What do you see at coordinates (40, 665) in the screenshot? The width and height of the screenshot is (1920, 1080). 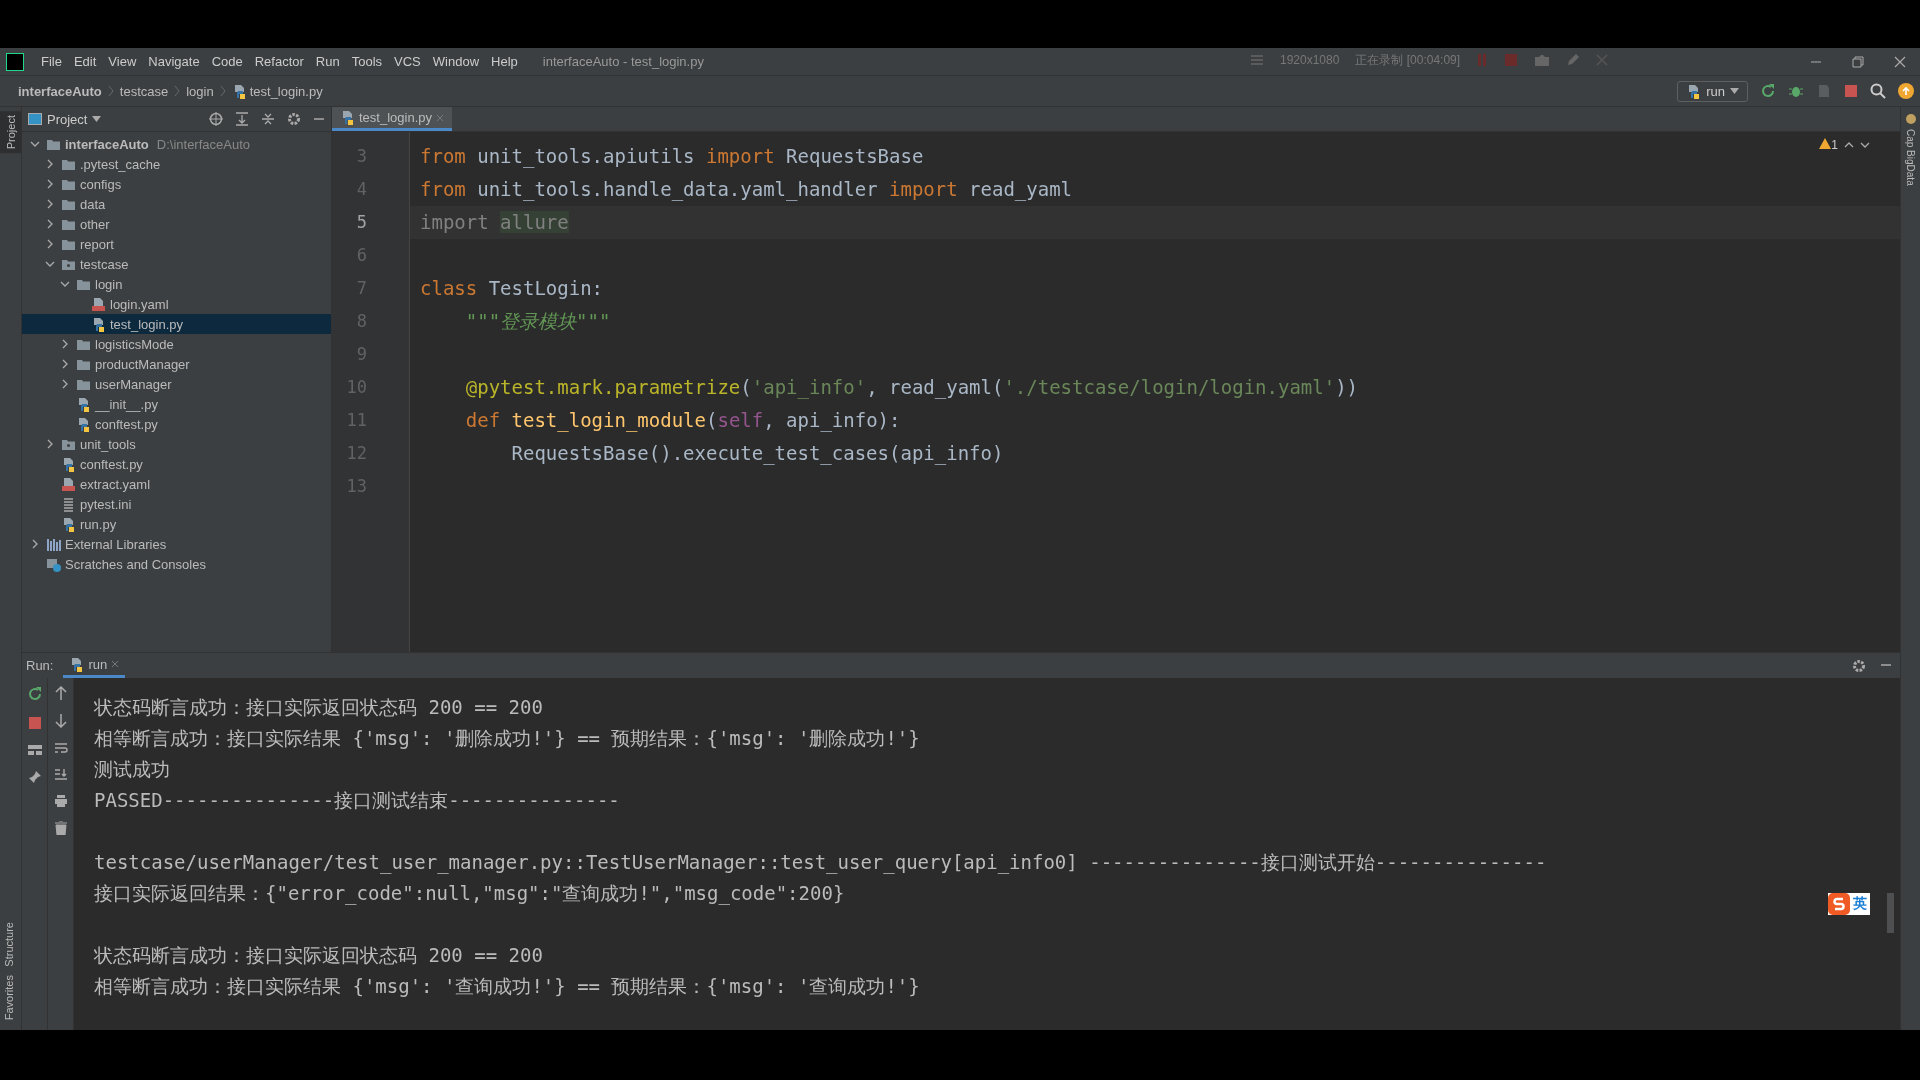 I see `run-panel-label: Run:` at bounding box center [40, 665].